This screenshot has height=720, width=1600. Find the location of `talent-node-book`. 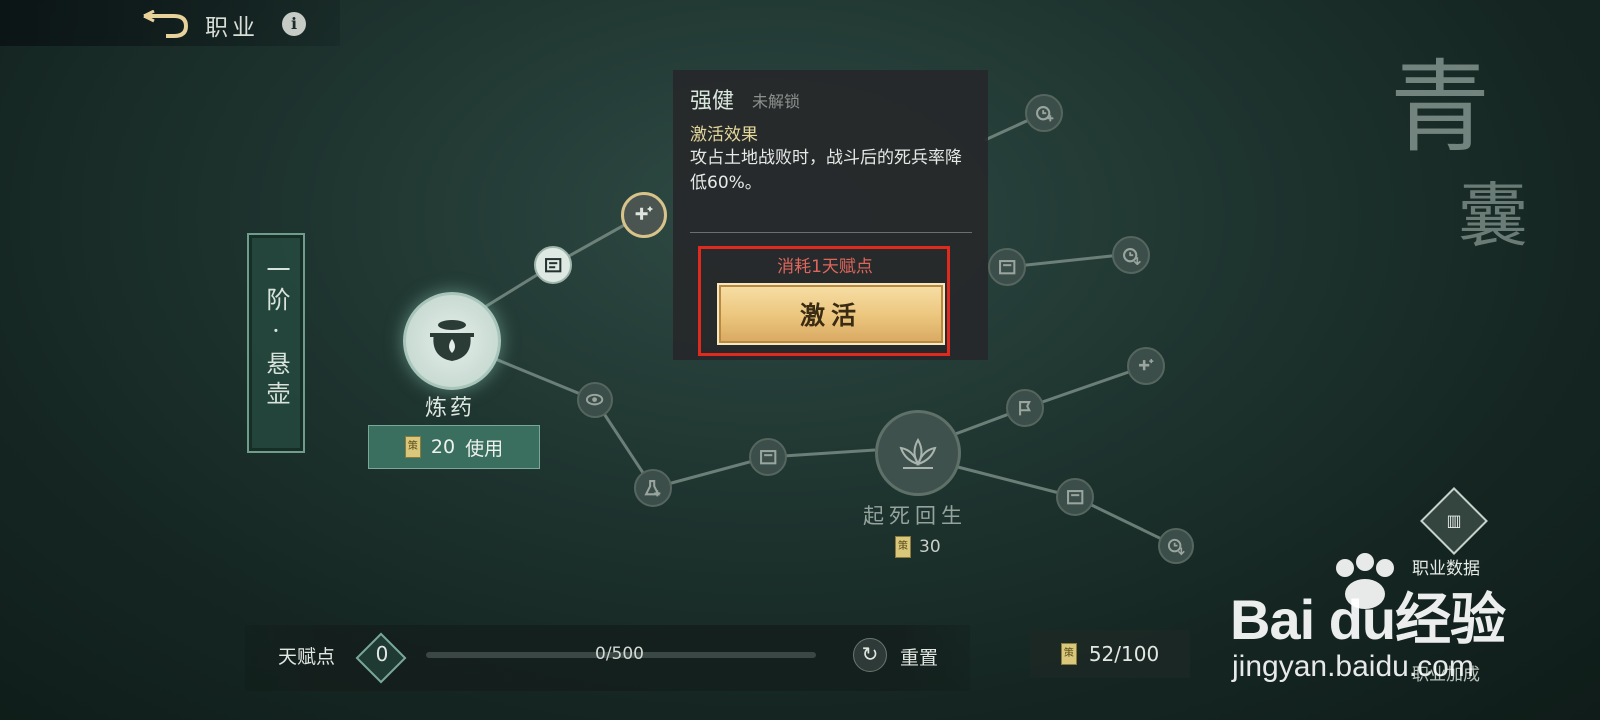

talent-node-book is located at coordinates (553, 265).